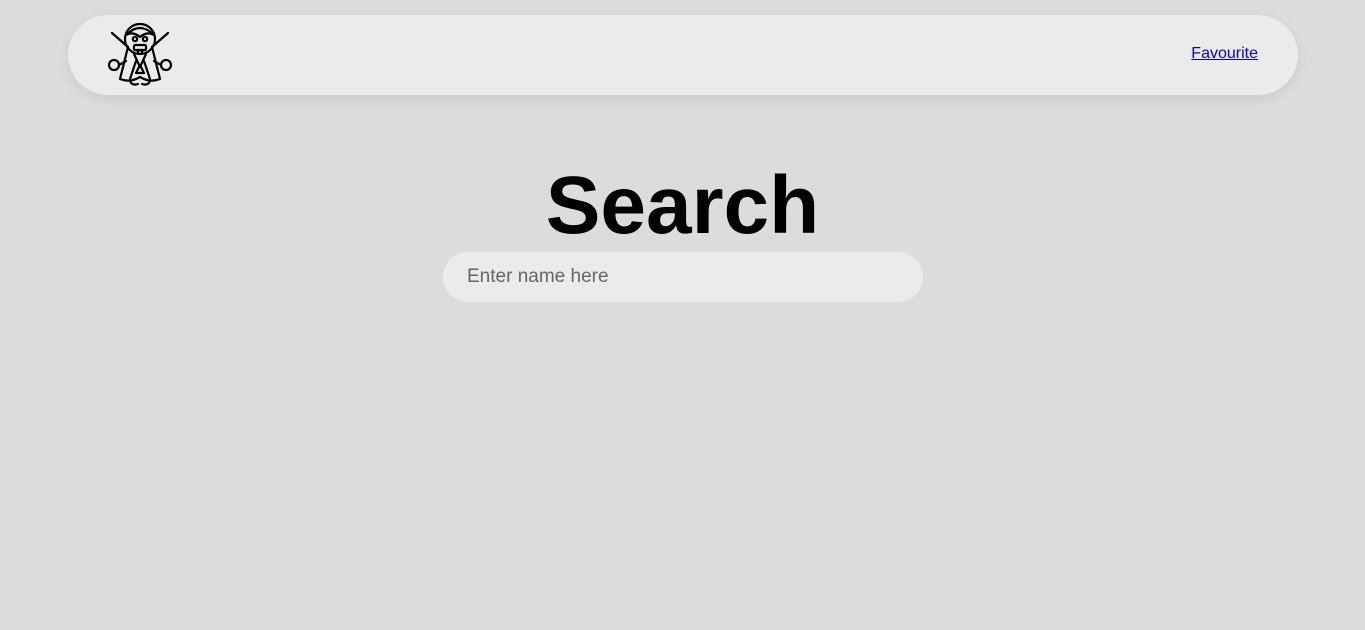  What do you see at coordinates (683, 277) in the screenshot?
I see `search-input` at bounding box center [683, 277].